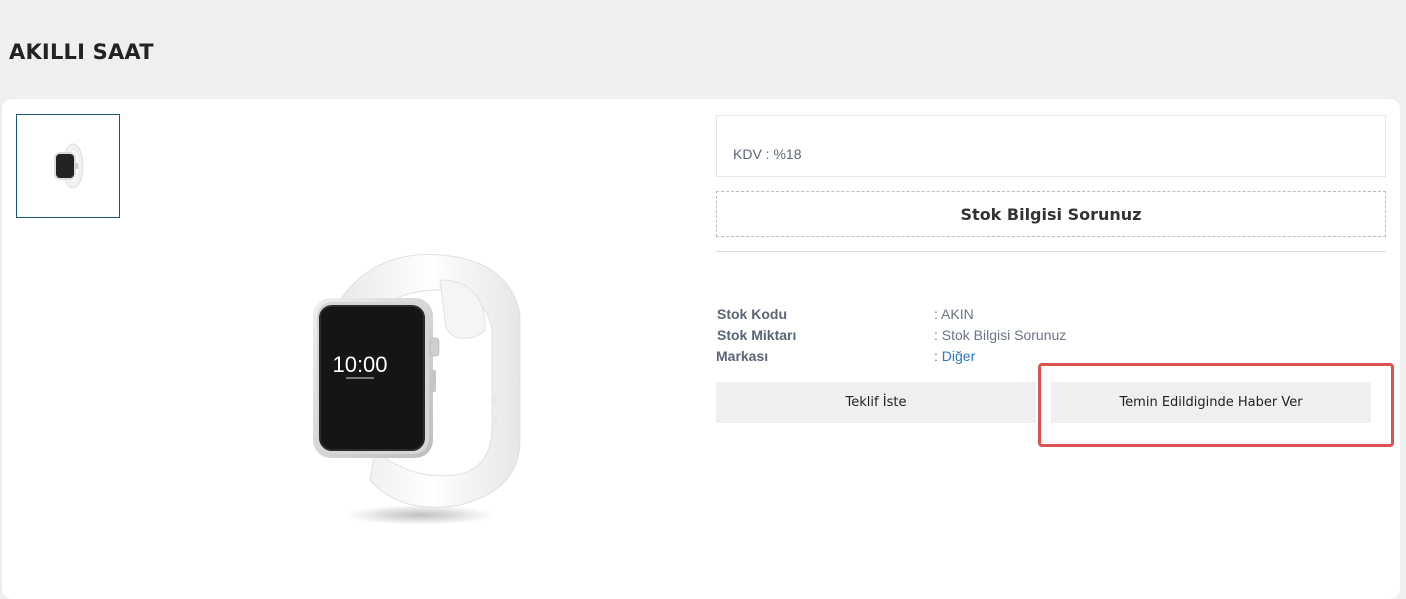 The height and width of the screenshot is (599, 1406). What do you see at coordinates (1000, 335) in the screenshot?
I see `stock-qty-value: : Stok Bilgisi Sorunuz` at bounding box center [1000, 335].